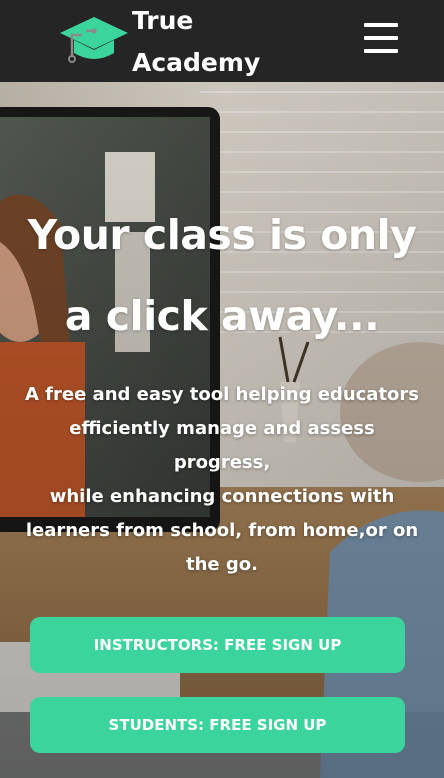 The width and height of the screenshot is (444, 778). I want to click on description-line: learners from school, from home,or on, so click(222, 530).